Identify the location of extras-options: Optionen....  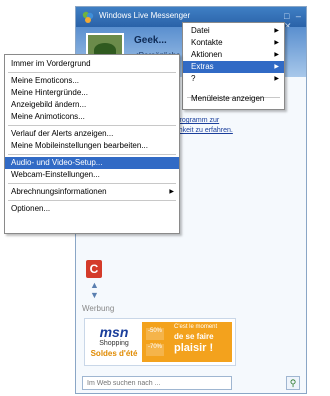
(92, 209).